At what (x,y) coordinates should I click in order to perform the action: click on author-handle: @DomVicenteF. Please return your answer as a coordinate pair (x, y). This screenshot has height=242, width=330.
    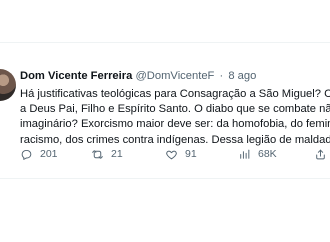
    Looking at the image, I should click on (174, 76).